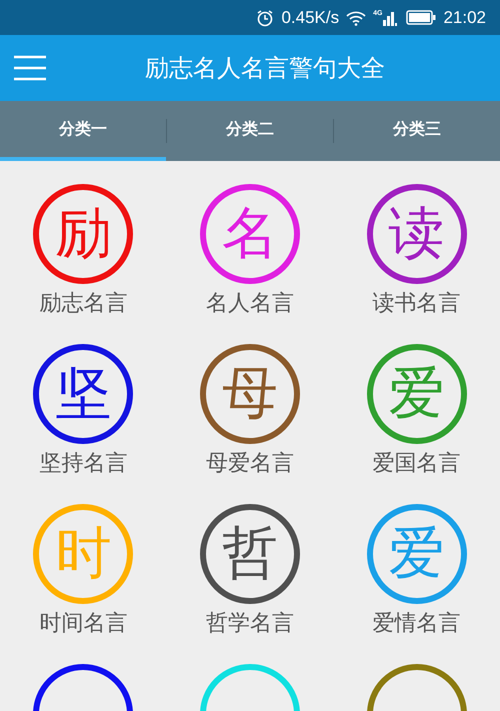  What do you see at coordinates (265, 68) in the screenshot?
I see `app-title: 励志名人名言警句大全` at bounding box center [265, 68].